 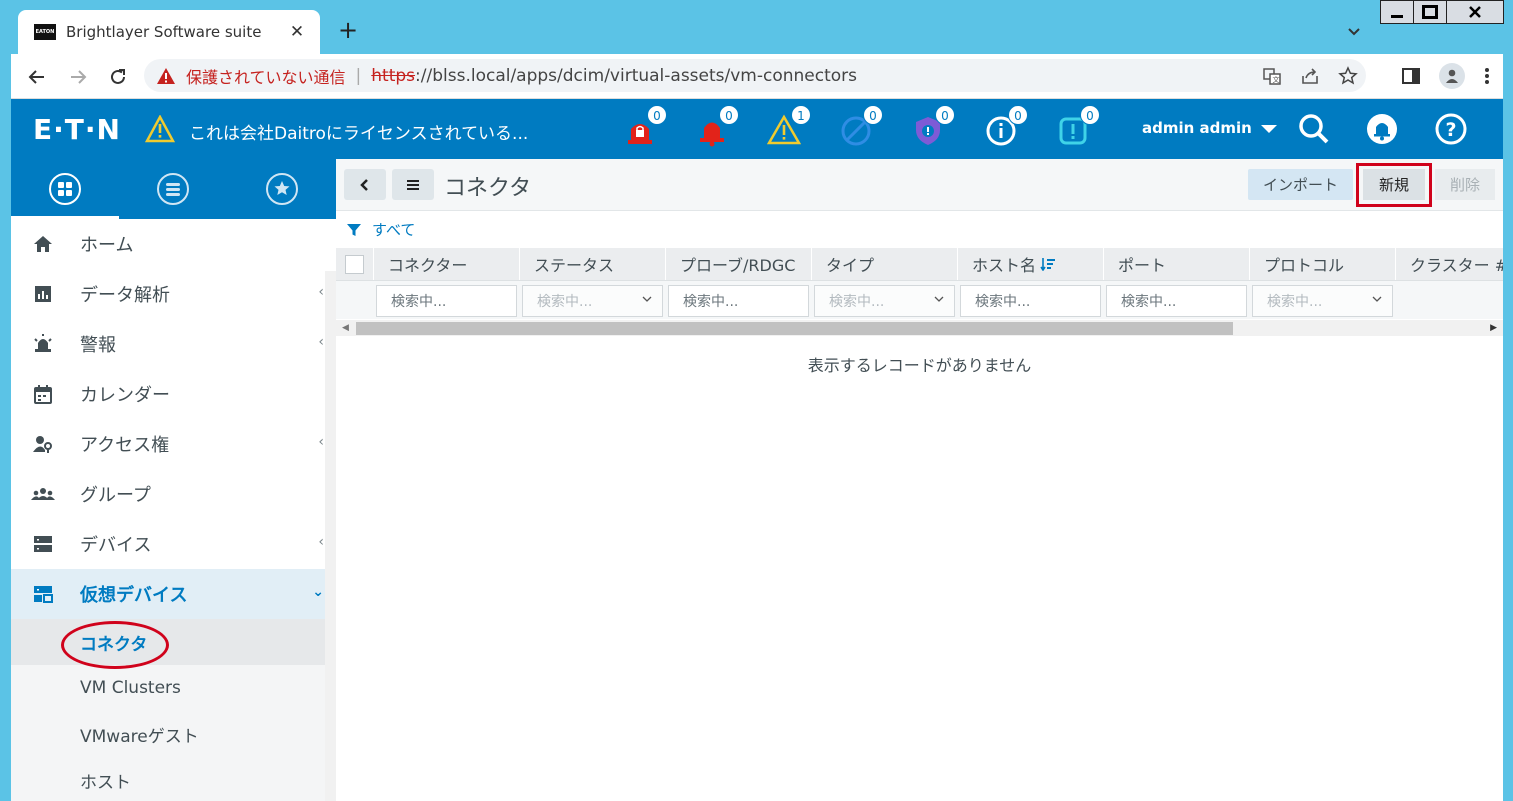 What do you see at coordinates (1449, 264) in the screenshot?
I see `column-header-cluster: クラスター #` at bounding box center [1449, 264].